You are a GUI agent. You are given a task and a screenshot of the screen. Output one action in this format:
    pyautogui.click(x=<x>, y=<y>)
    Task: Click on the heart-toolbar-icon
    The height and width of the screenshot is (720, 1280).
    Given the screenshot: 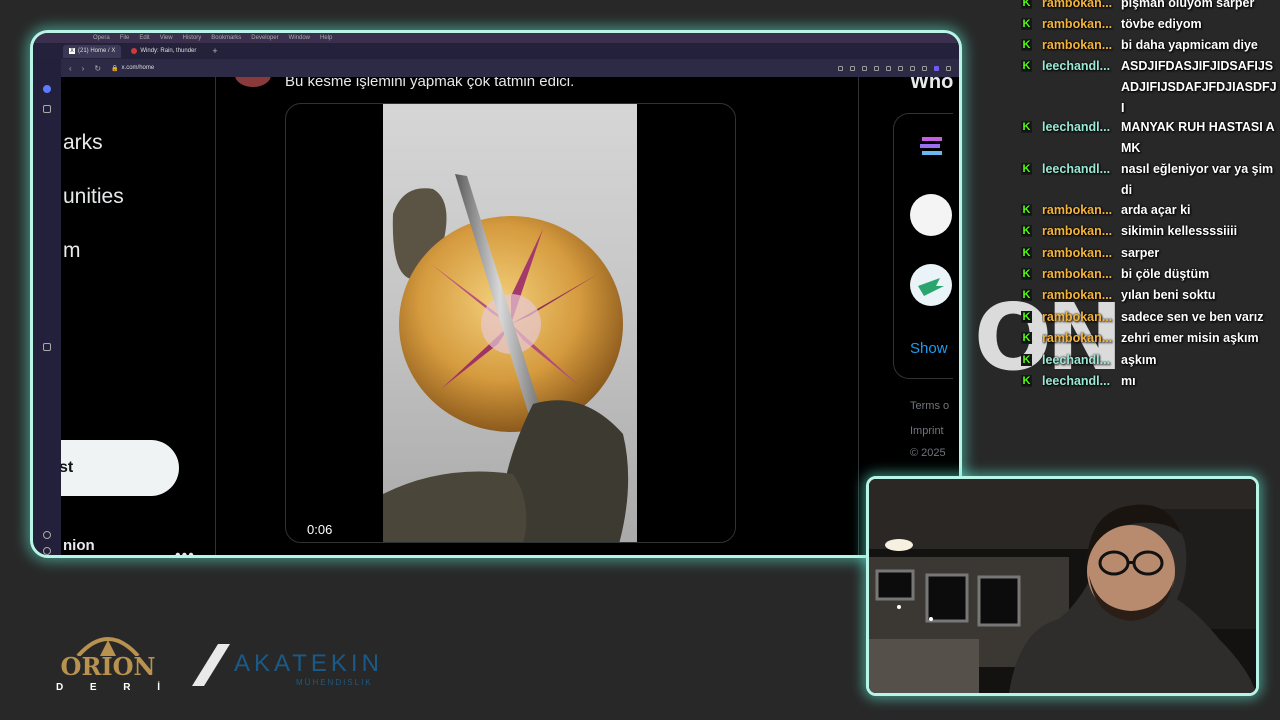 What is the action you would take?
    pyautogui.click(x=900, y=68)
    